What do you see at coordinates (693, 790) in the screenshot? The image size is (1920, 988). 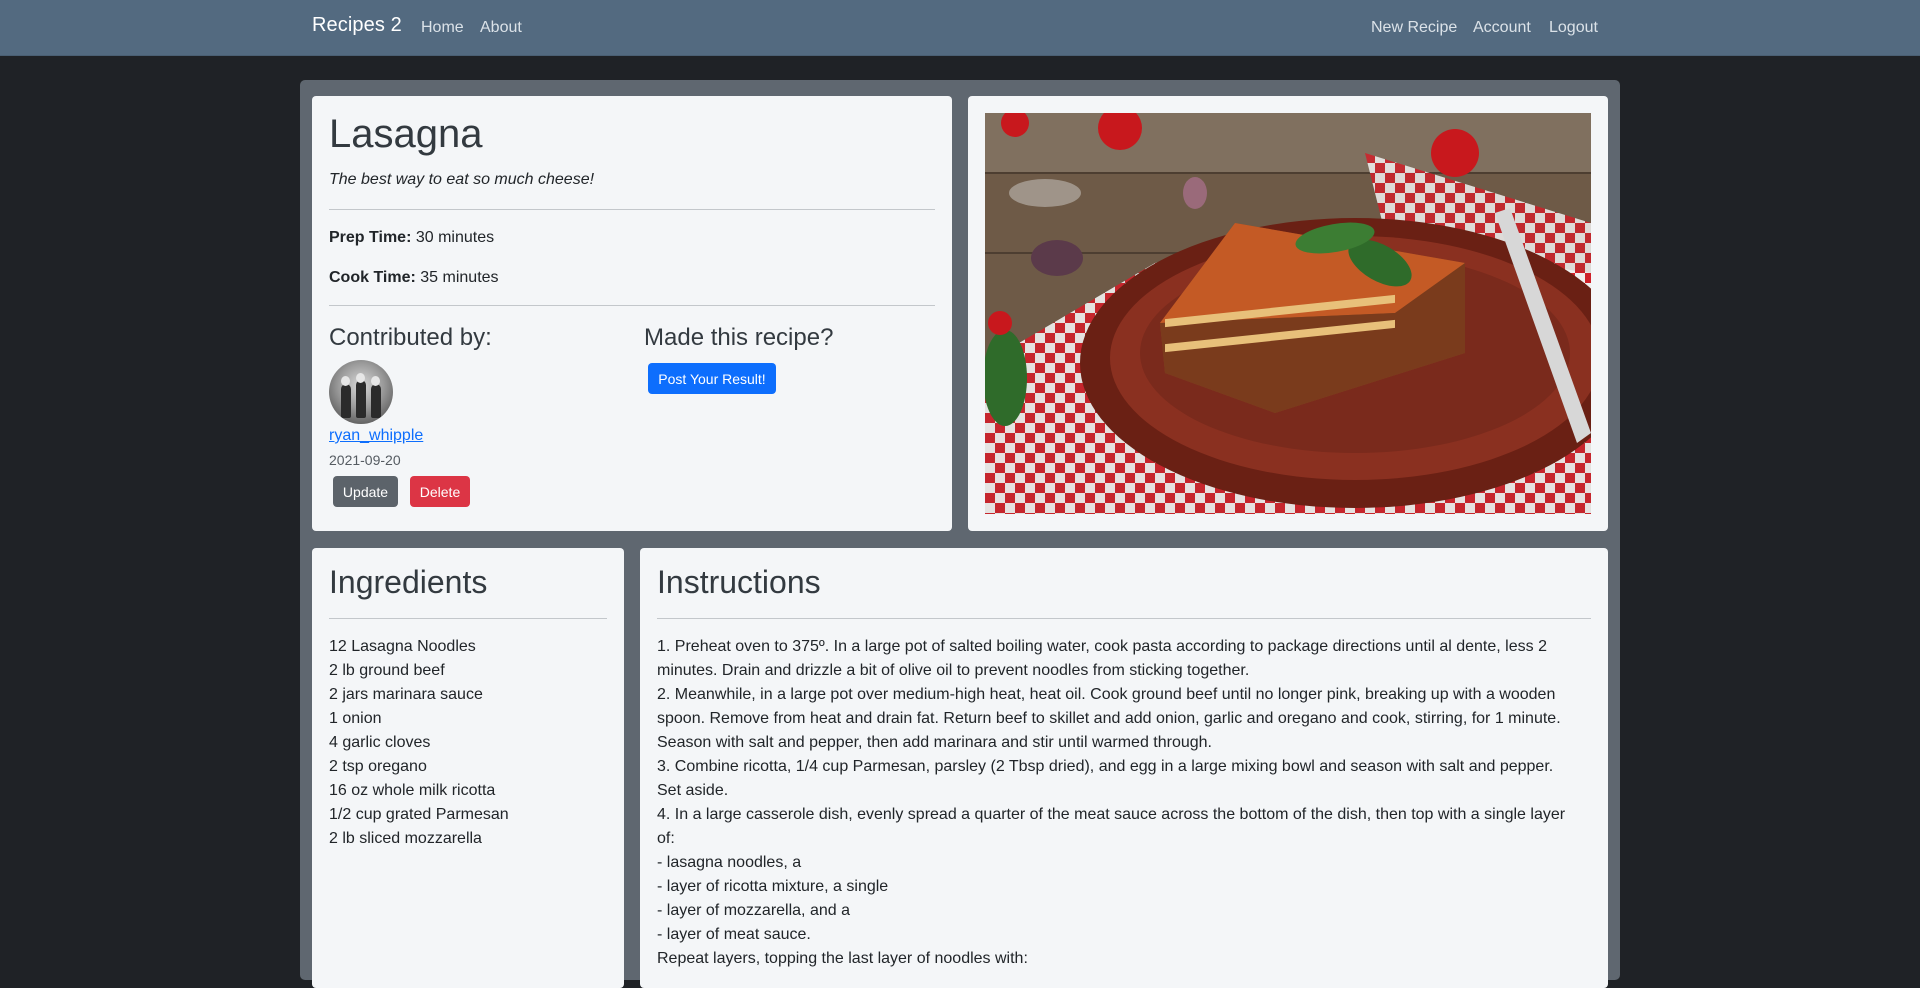 I see `instruction-line: Set aside.` at bounding box center [693, 790].